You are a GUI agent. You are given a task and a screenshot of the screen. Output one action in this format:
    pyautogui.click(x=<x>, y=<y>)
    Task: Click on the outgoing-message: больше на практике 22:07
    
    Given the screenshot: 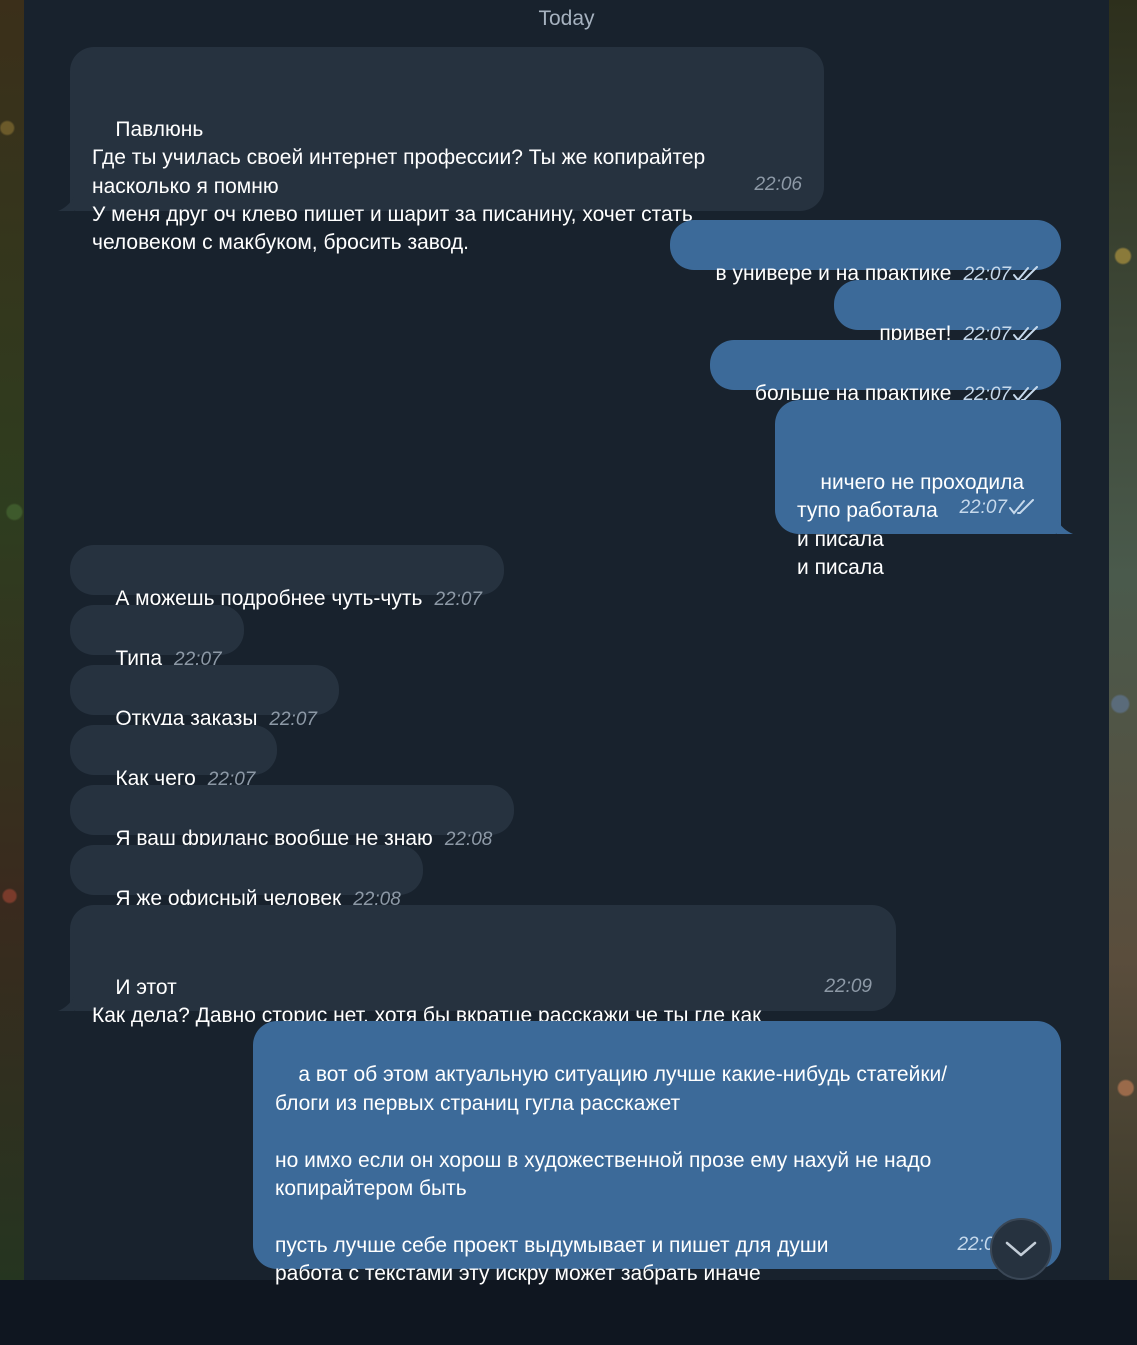 What is the action you would take?
    pyautogui.click(x=885, y=372)
    